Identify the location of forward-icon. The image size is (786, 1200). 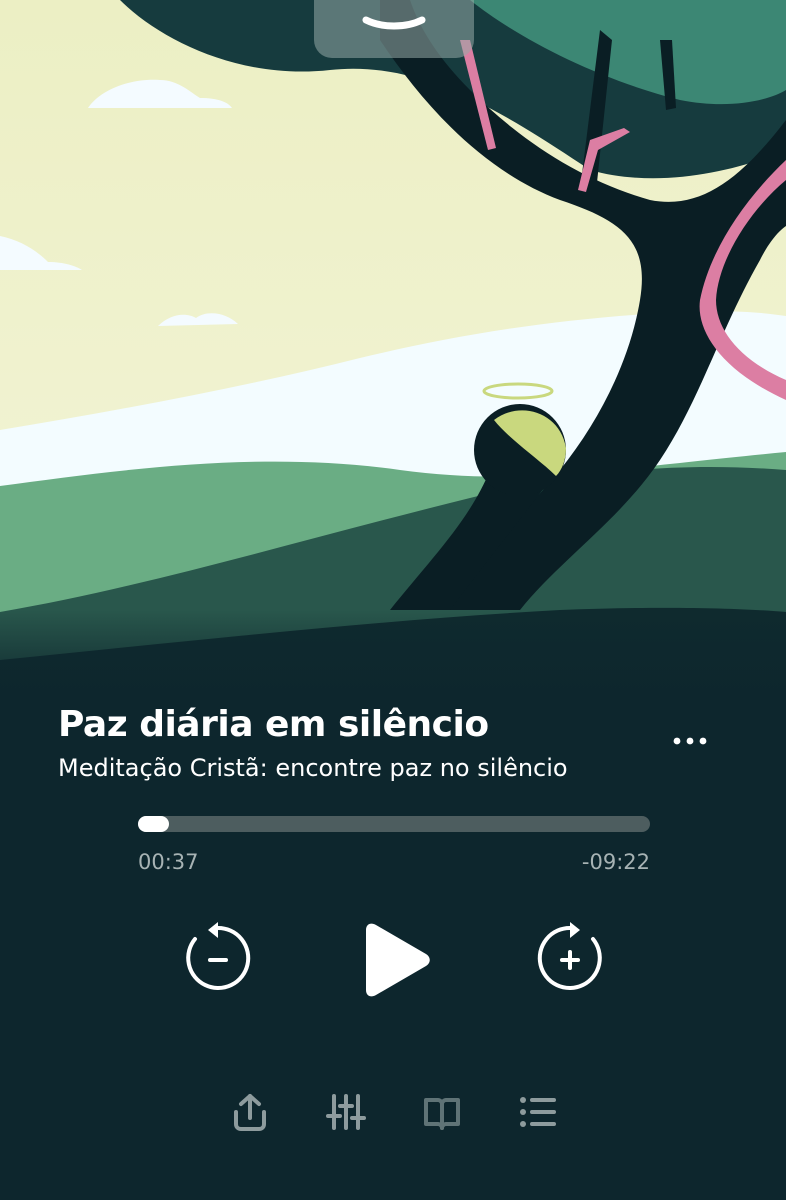
(569, 956).